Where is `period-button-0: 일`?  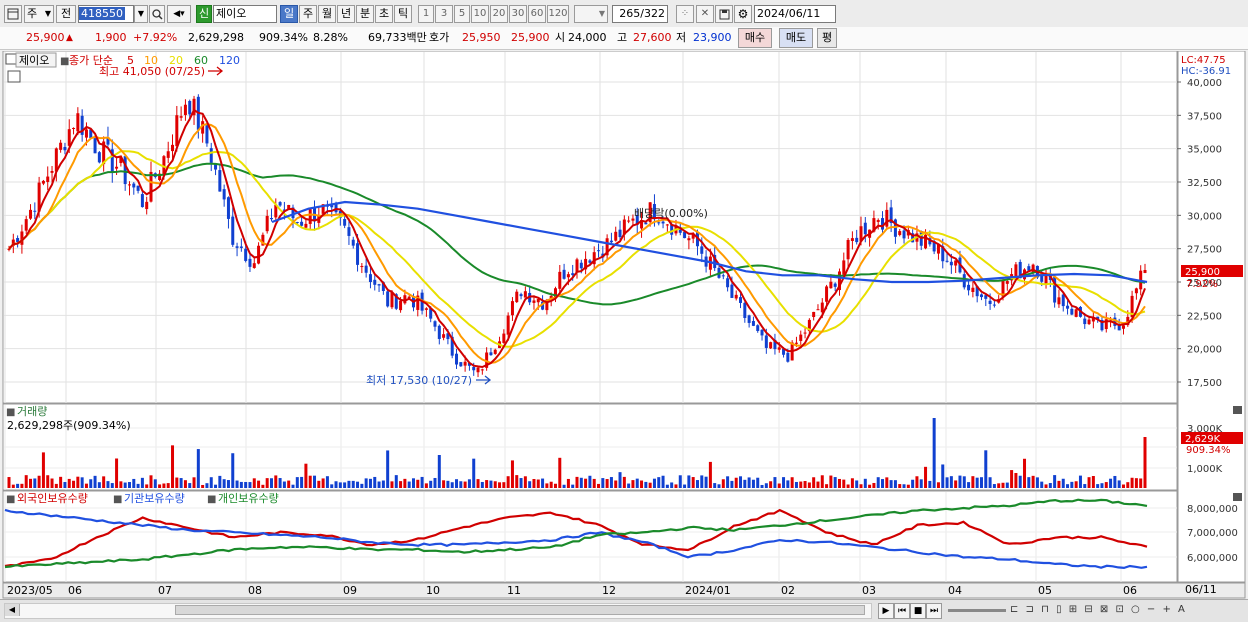
period-button-0: 일 is located at coordinates (289, 14).